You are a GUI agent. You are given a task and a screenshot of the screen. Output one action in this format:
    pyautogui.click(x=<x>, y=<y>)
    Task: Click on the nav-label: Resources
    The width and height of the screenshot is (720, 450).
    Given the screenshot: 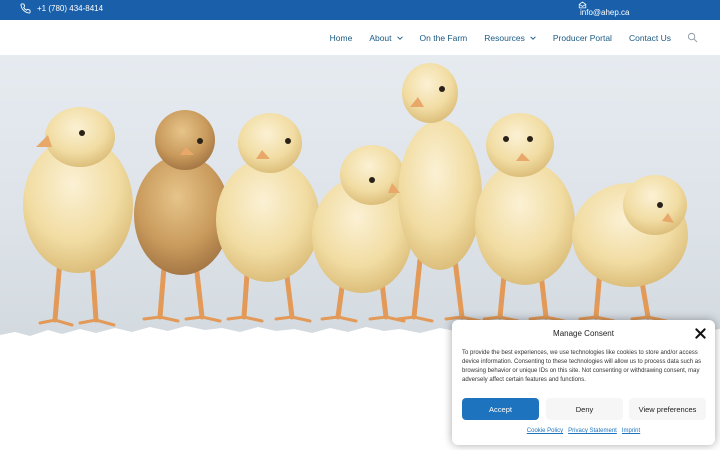 What is the action you would take?
    pyautogui.click(x=504, y=37)
    